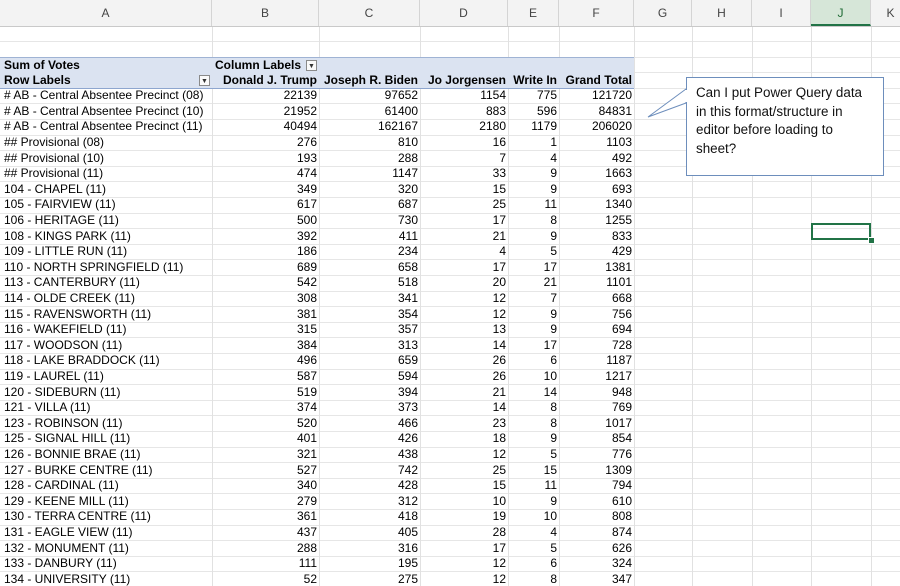 The image size is (900, 586). What do you see at coordinates (464, 424) in the screenshot?
I see `jorgensen-votes: 23` at bounding box center [464, 424].